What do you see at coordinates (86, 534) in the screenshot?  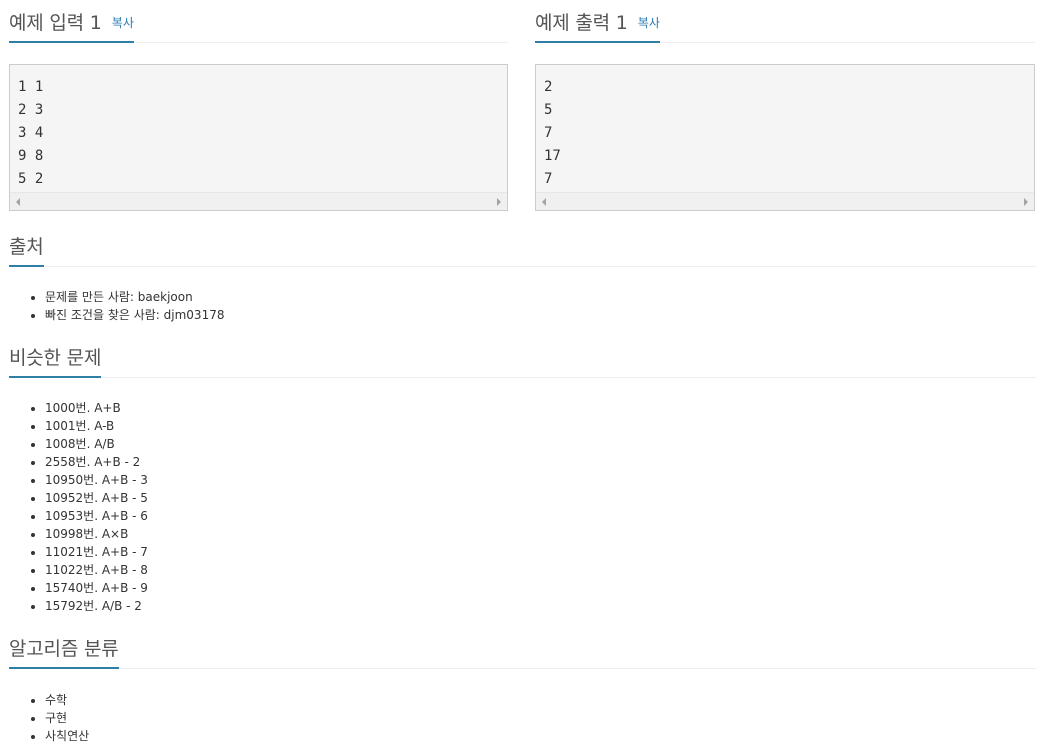 I see `similar-problem-link: 10998번. A×B` at bounding box center [86, 534].